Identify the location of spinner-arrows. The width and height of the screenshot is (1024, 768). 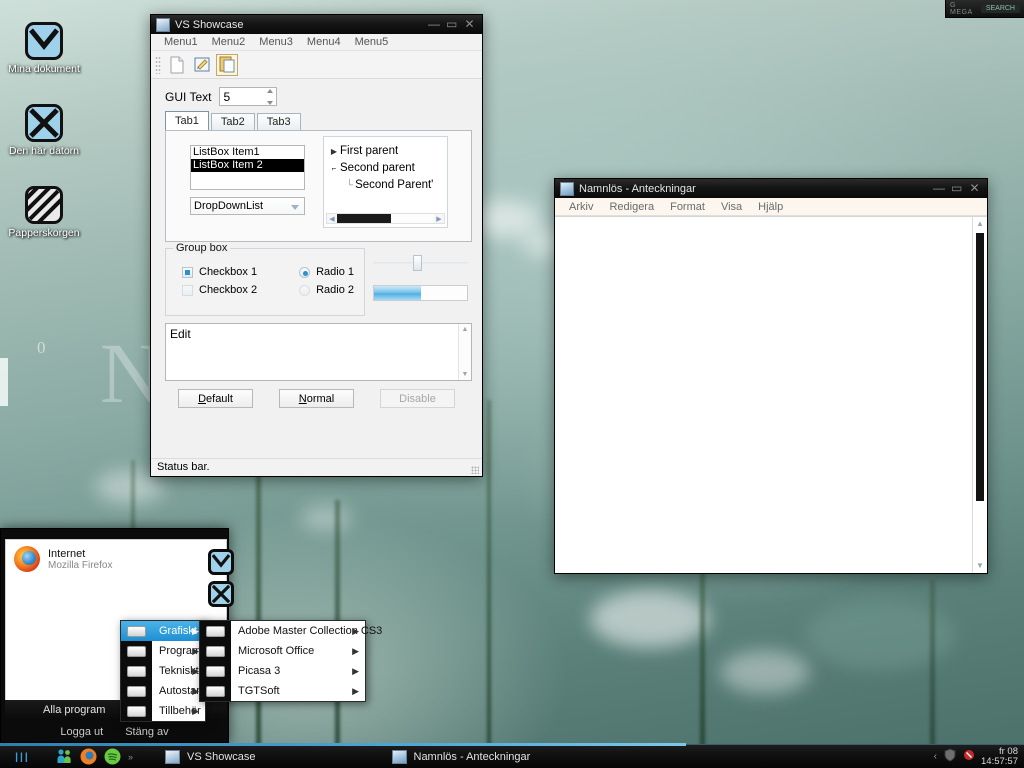
(269, 97).